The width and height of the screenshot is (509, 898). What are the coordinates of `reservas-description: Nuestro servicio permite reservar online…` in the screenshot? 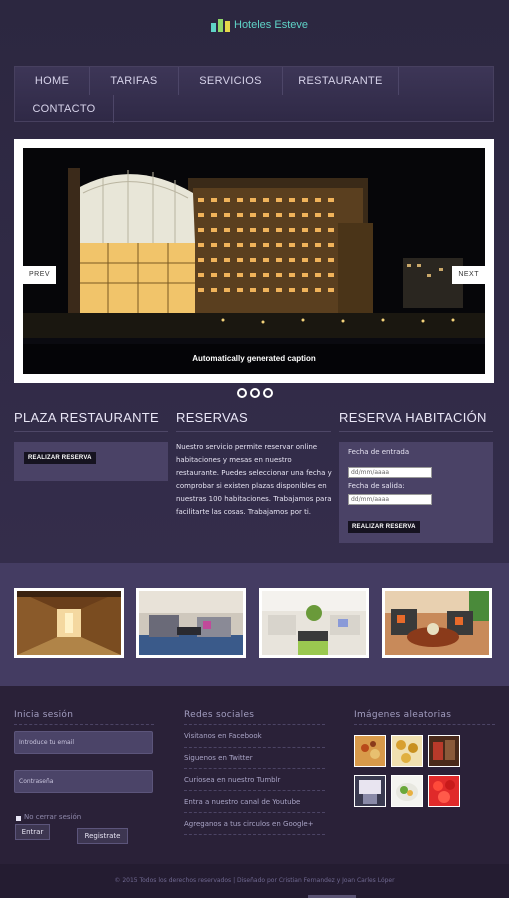 It's located at (254, 479).